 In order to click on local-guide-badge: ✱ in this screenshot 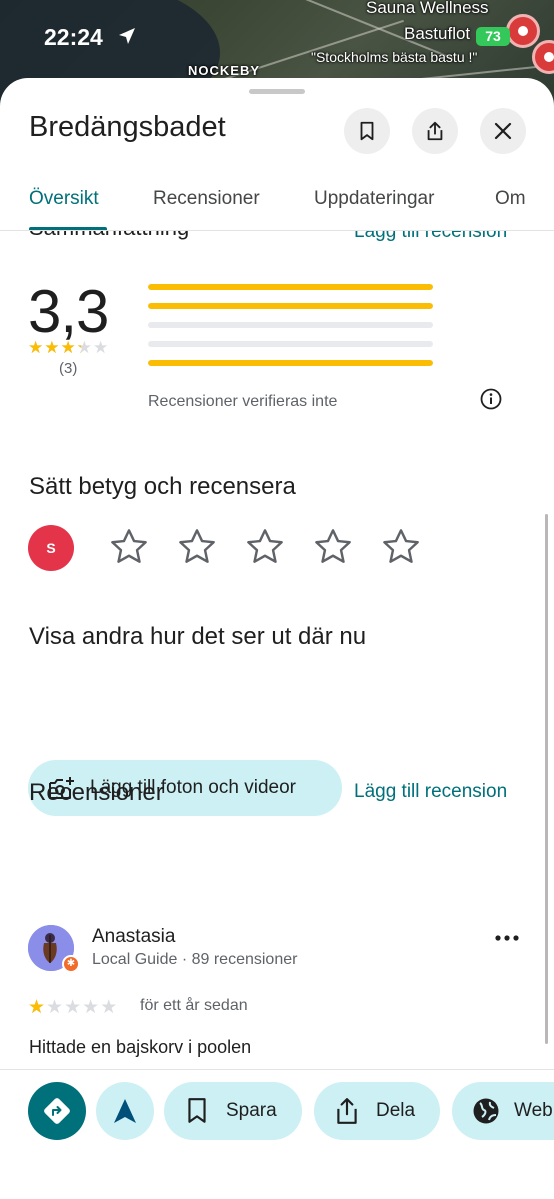, I will do `click(71, 964)`.